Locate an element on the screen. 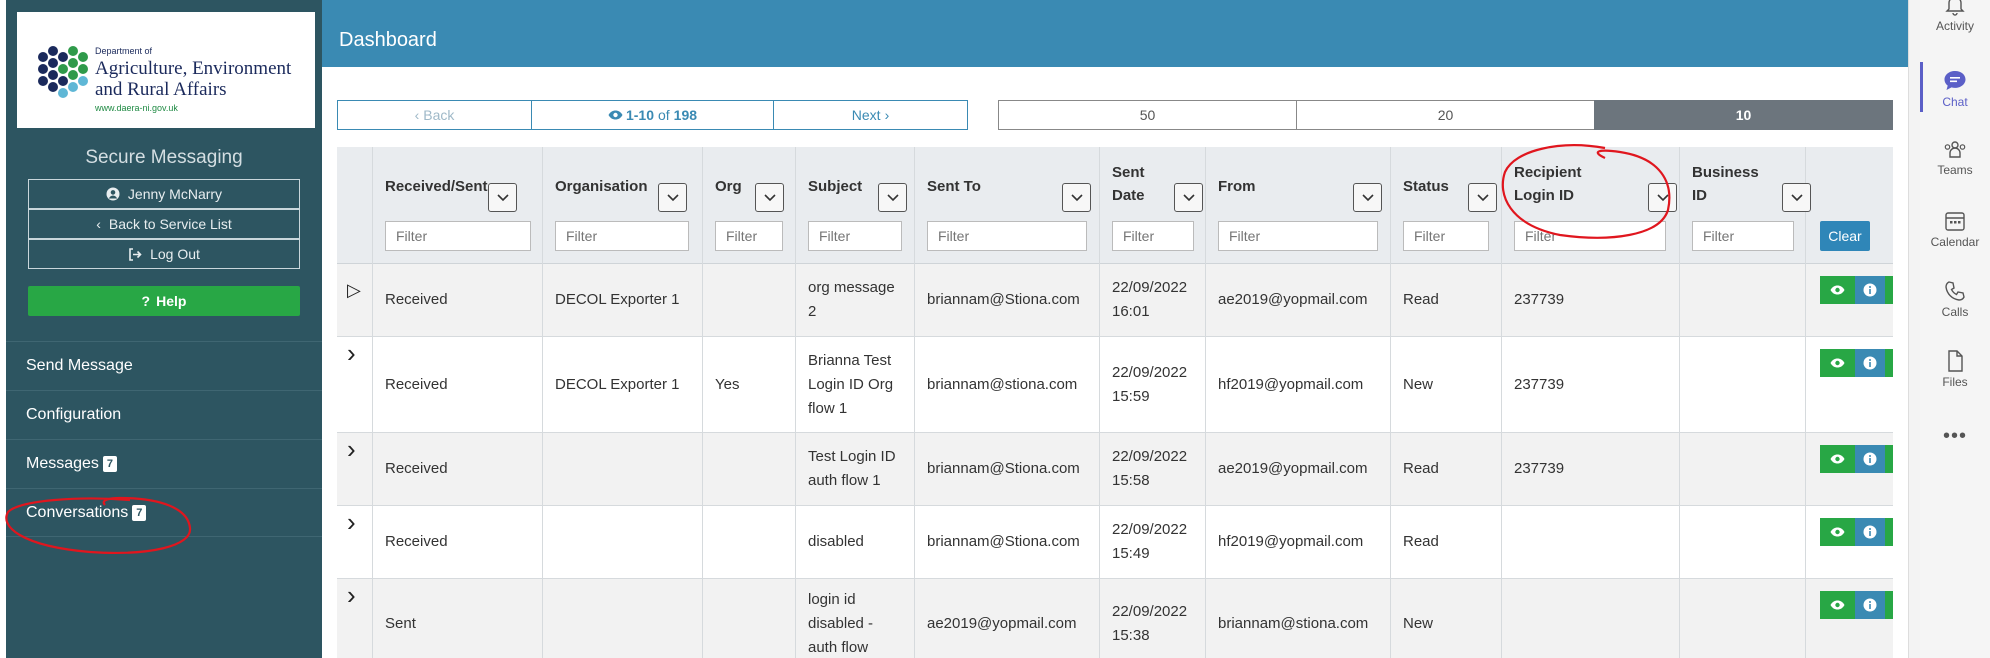  next-button: Next › is located at coordinates (870, 115).